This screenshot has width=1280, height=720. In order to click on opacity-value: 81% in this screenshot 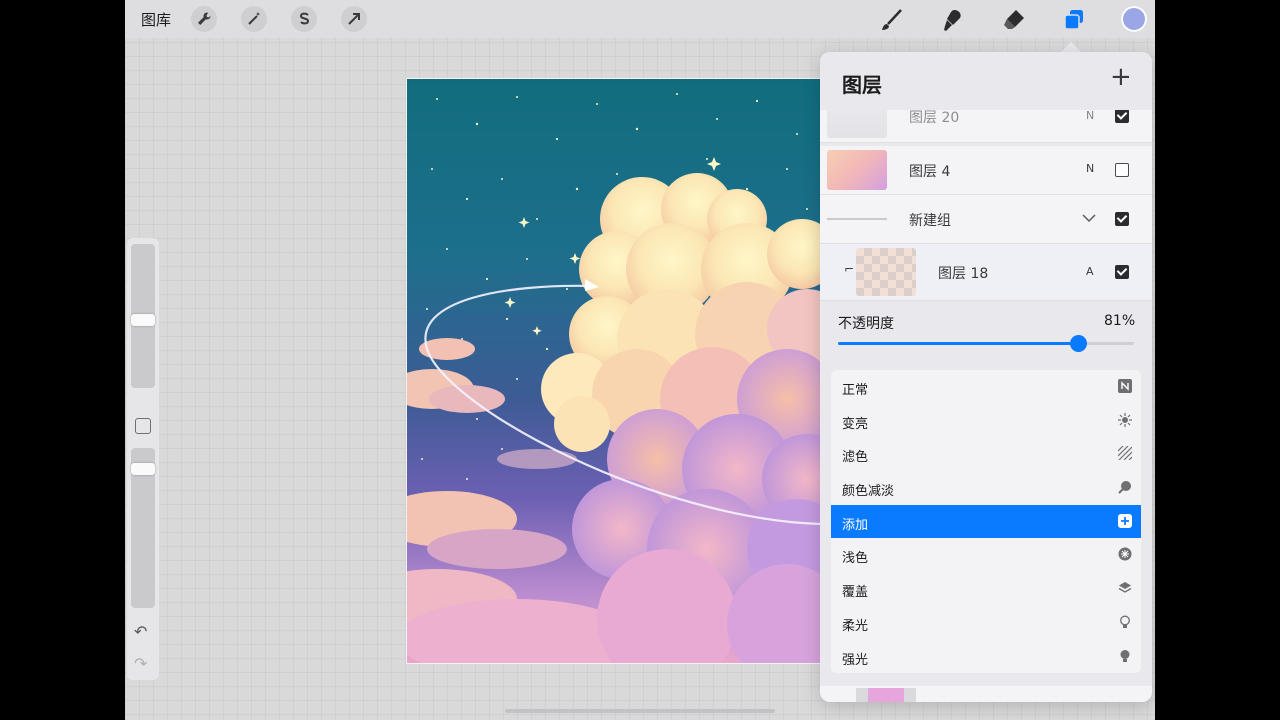, I will do `click(1120, 321)`.